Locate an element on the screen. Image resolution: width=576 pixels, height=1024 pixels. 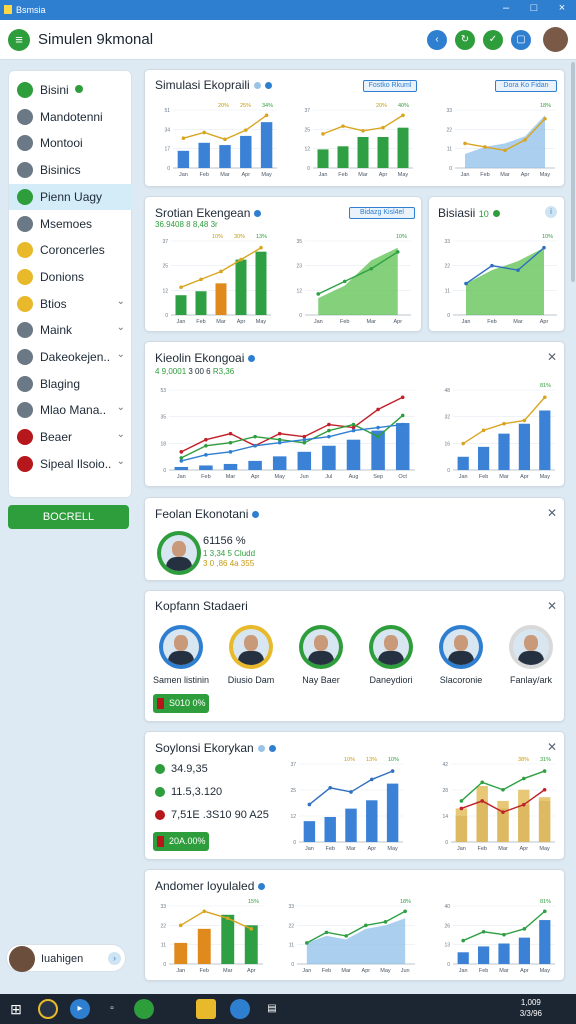
x-tick-label: Jan is located at coordinates (318, 322).